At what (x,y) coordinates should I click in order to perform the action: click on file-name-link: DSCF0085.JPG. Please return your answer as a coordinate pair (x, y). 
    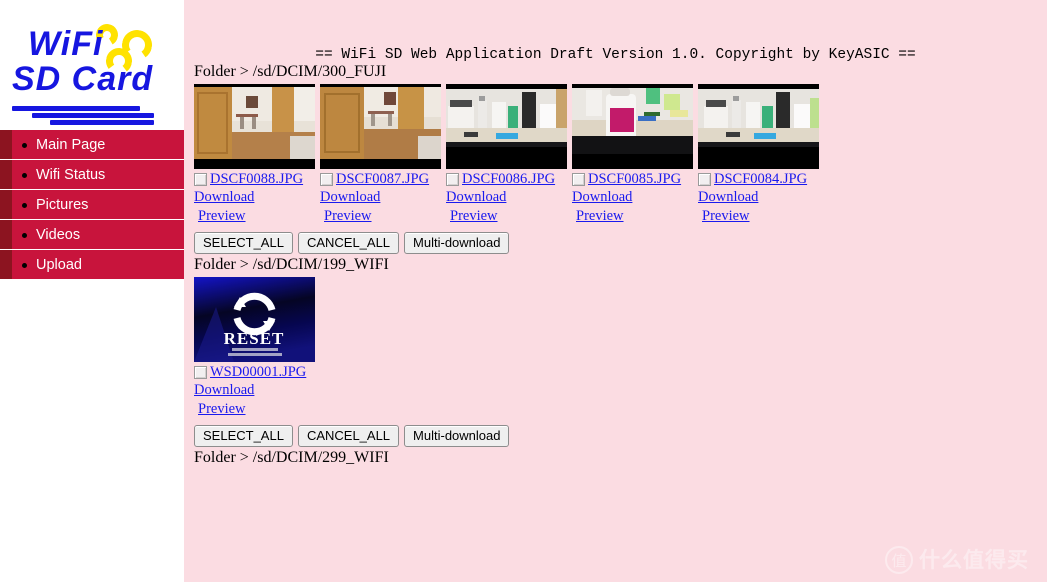
    Looking at the image, I should click on (634, 179).